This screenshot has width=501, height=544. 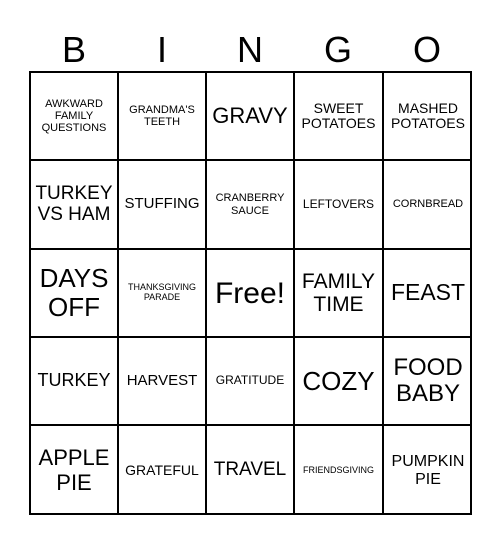 What do you see at coordinates (337, 49) in the screenshot?
I see `header-letter-g: G` at bounding box center [337, 49].